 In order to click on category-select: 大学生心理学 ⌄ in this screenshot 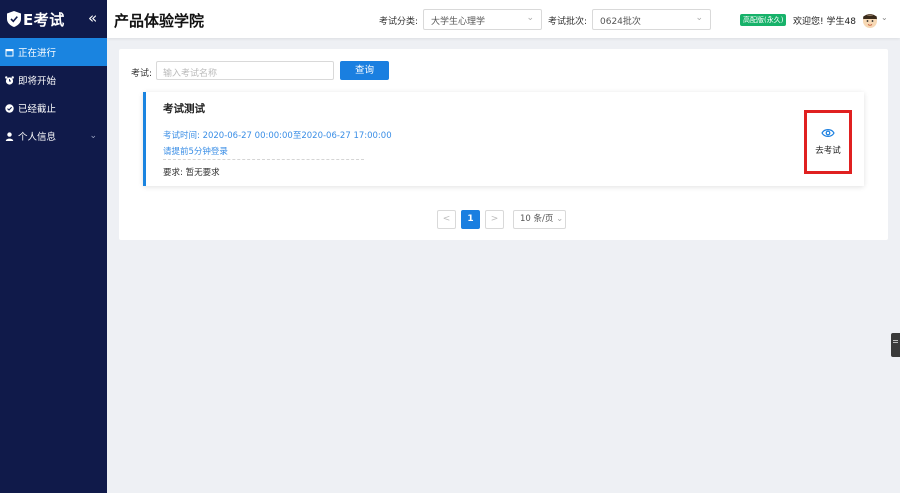, I will do `click(482, 19)`.